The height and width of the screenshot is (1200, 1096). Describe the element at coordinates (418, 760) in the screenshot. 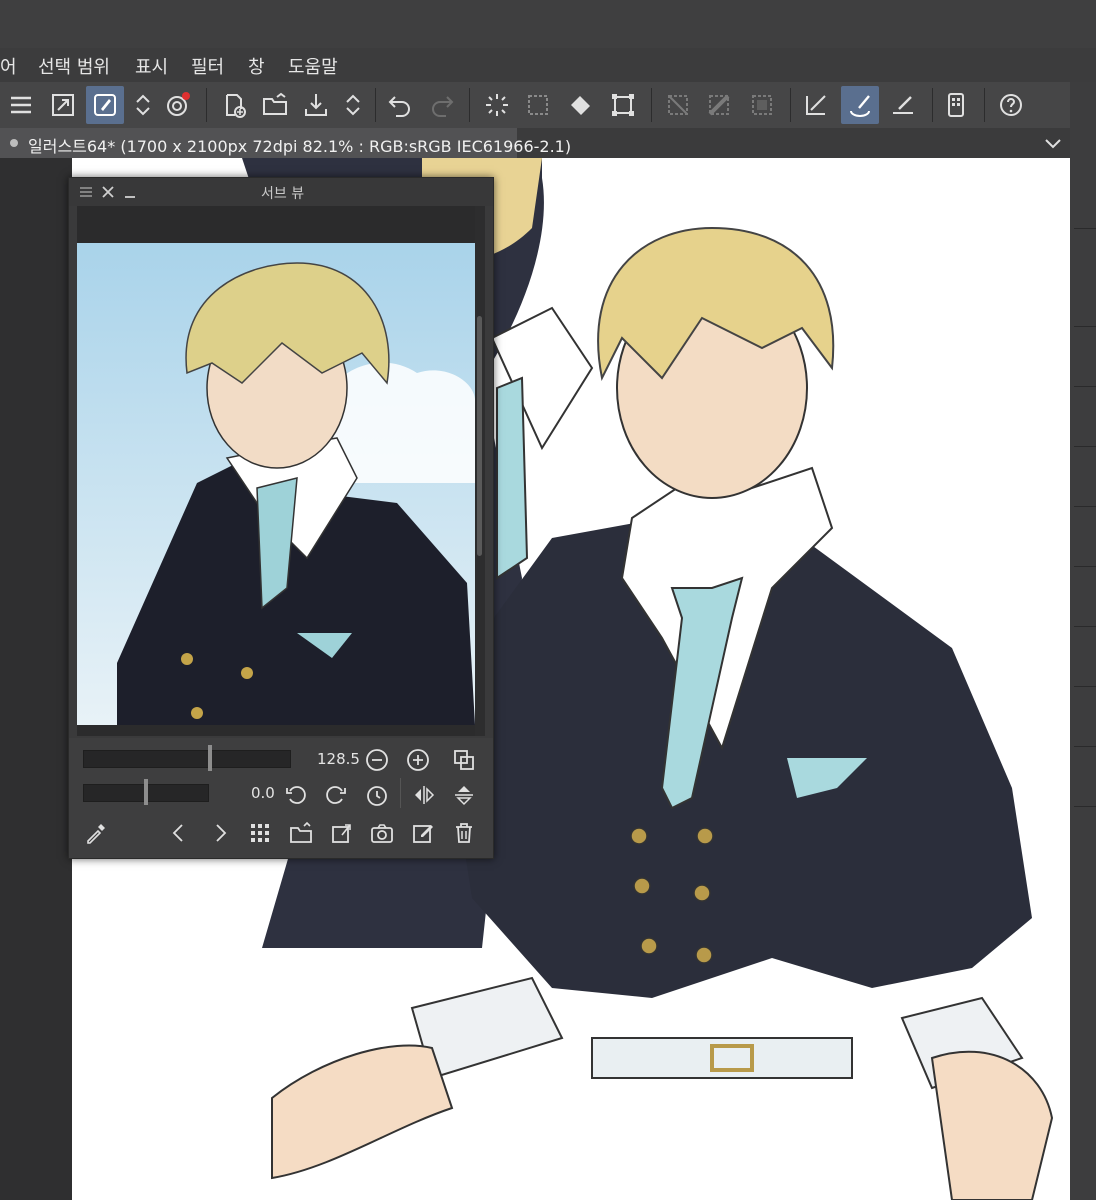

I see `zoom-in-icon` at that location.